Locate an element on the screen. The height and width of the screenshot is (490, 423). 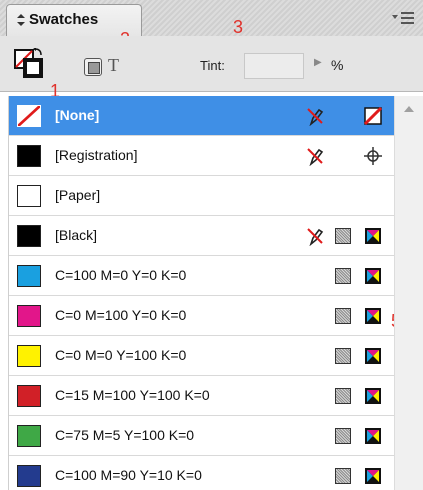
swatch-name: [Black] is located at coordinates (76, 235).